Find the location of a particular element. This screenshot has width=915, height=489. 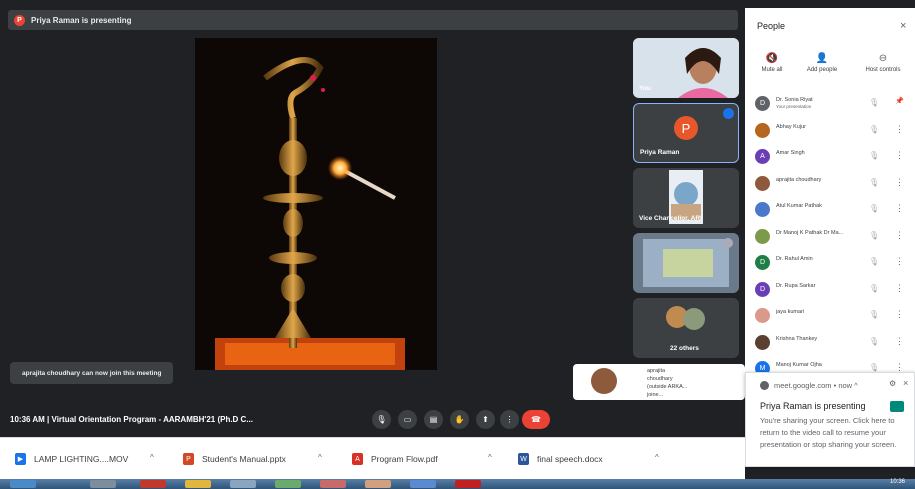

captions-icon: ▤ is located at coordinates (433, 419).